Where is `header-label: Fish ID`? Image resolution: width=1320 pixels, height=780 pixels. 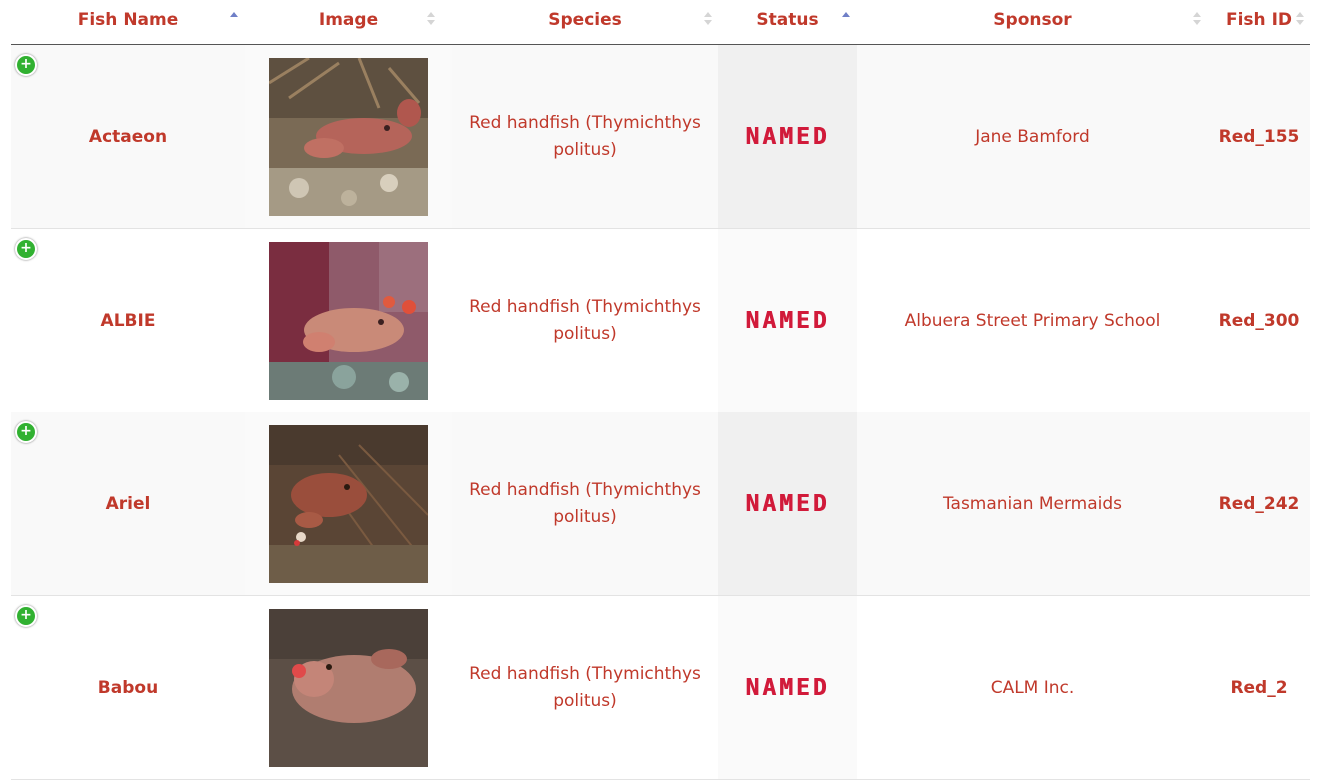
header-label: Fish ID is located at coordinates (1259, 20).